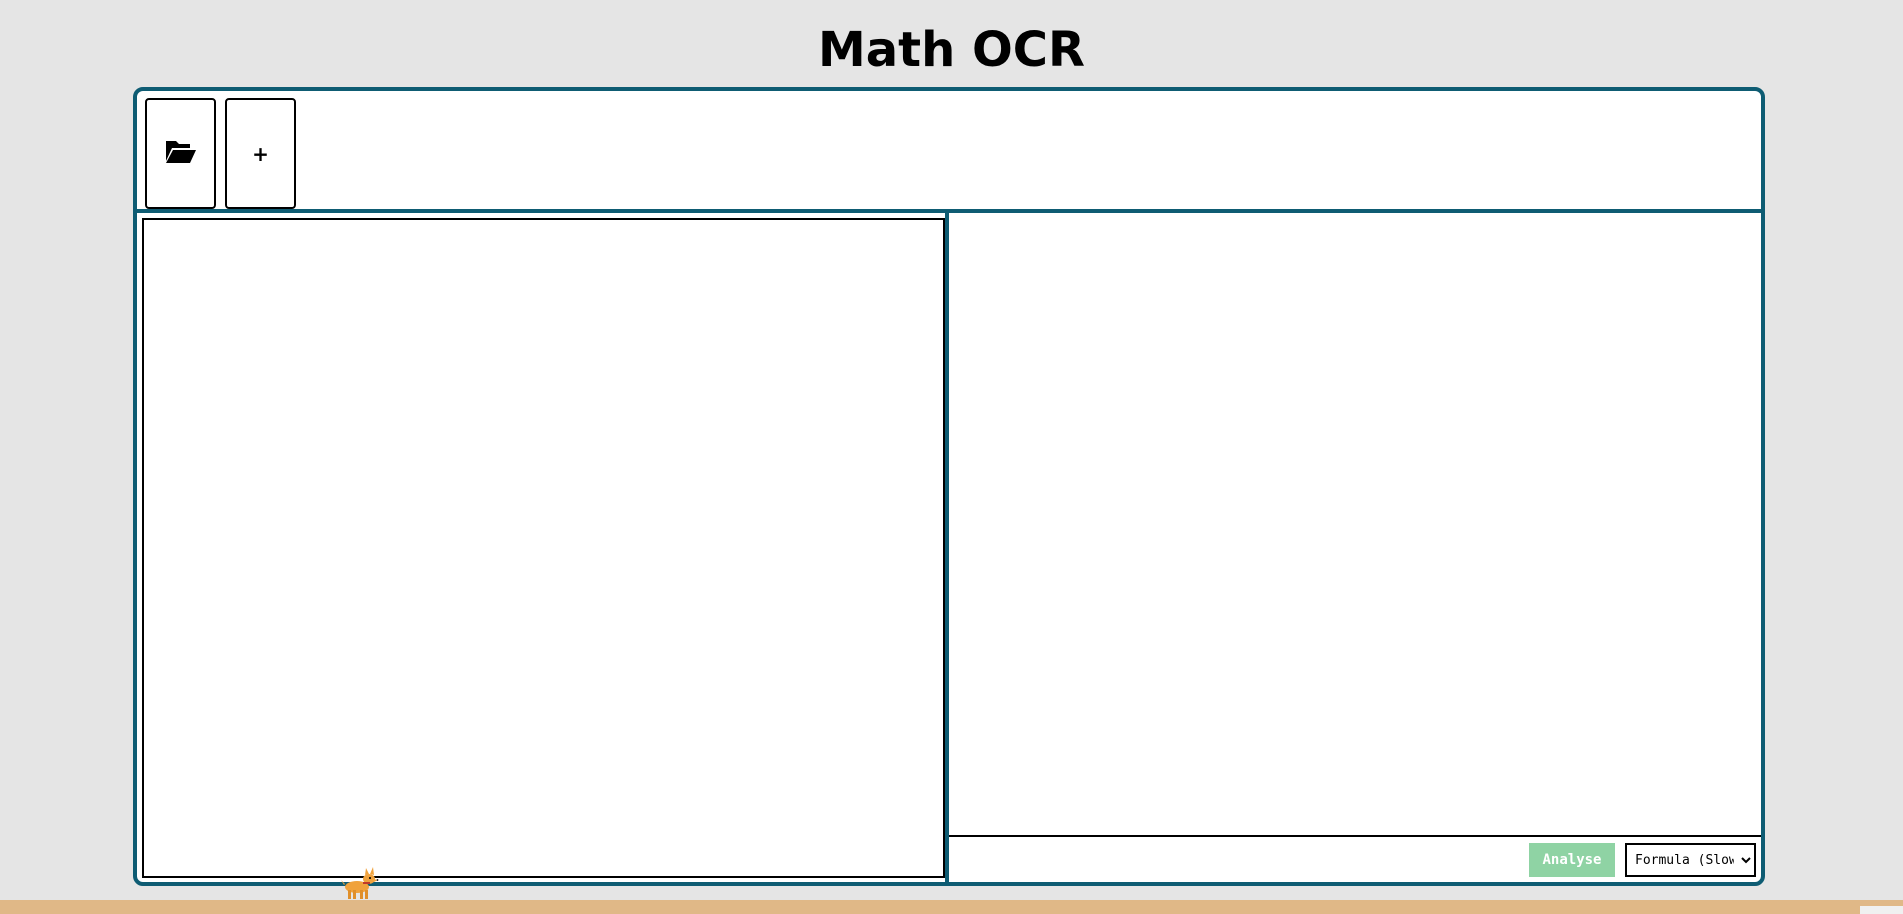  I want to click on page-title: Math OCR, so click(951, 50).